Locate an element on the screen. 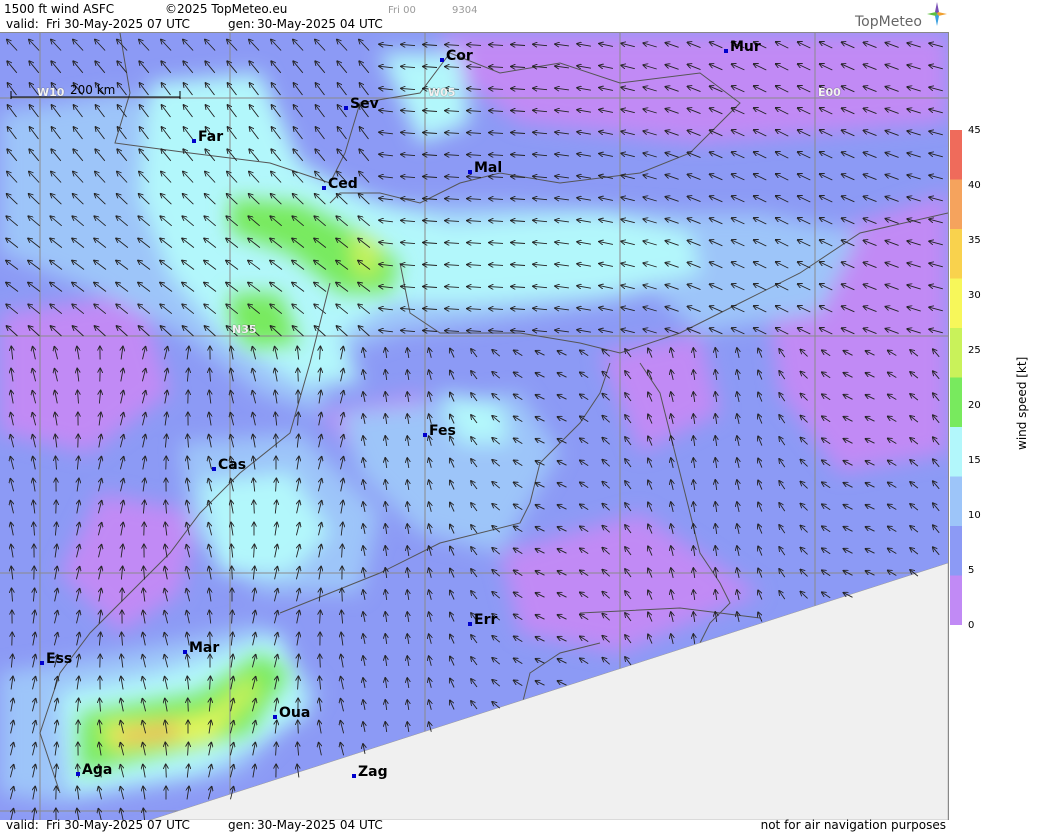 The image size is (1039, 832). city-zag: Zag is located at coordinates (370, 772).